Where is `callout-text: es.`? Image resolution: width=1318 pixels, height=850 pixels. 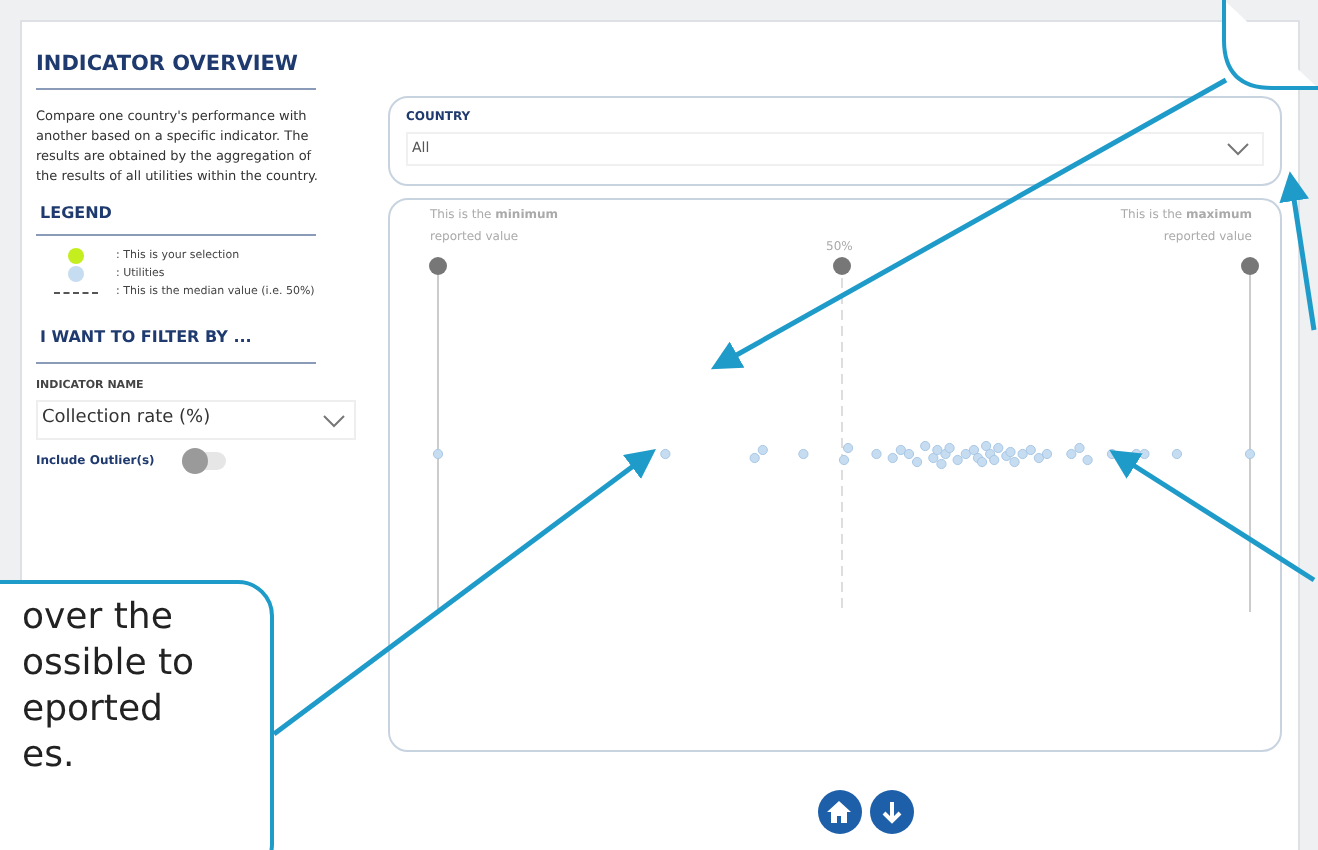
callout-text: es. is located at coordinates (49, 755).